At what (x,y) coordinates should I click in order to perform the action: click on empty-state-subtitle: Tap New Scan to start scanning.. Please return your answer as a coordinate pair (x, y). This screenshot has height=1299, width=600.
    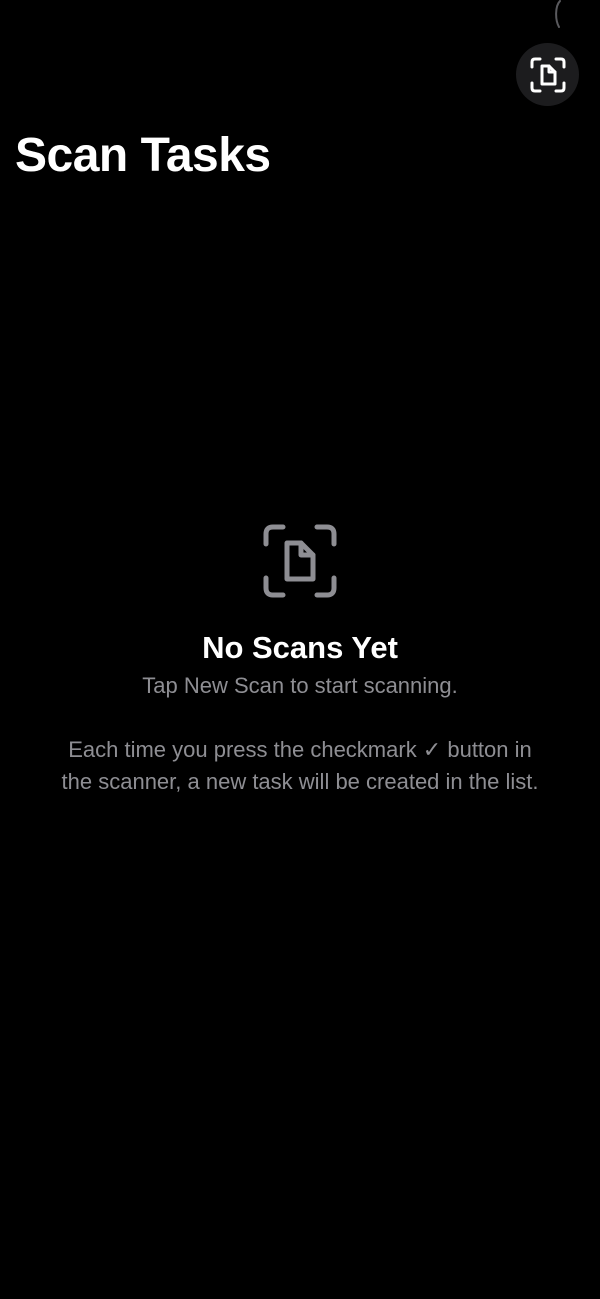
    Looking at the image, I should click on (300, 685).